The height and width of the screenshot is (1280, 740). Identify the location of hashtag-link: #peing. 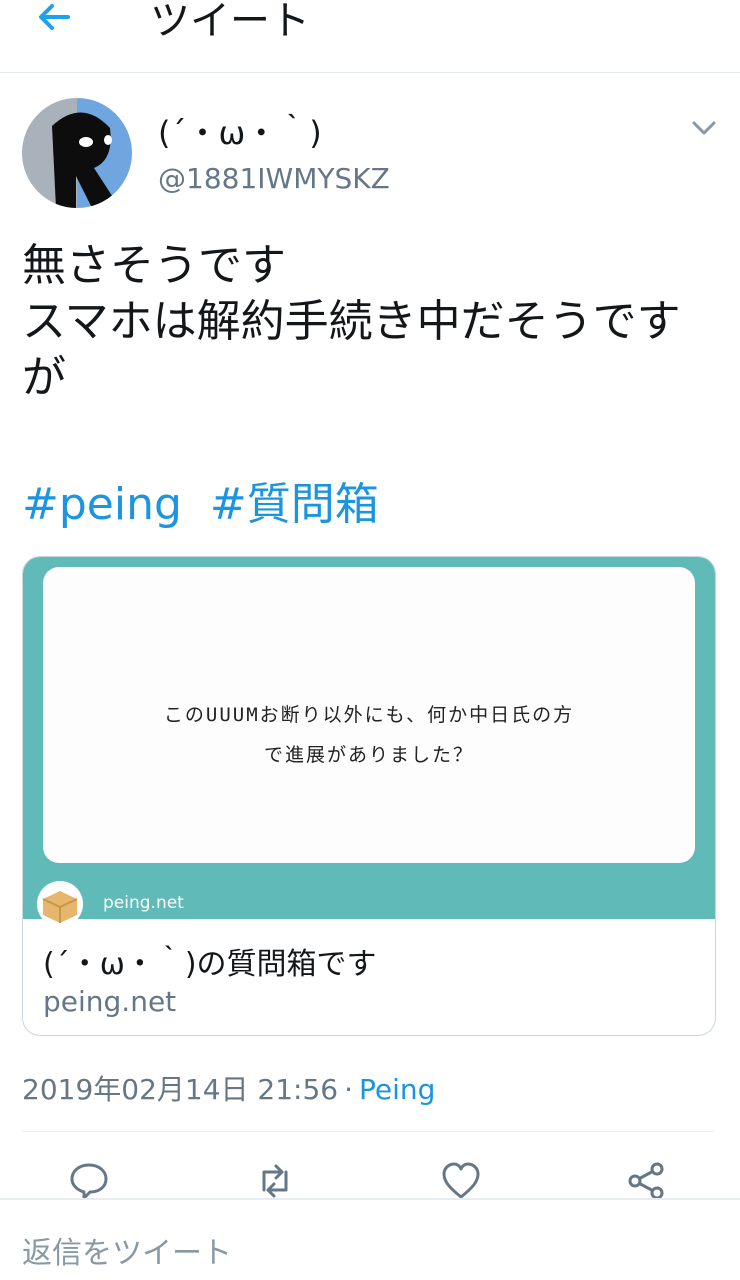
(102, 504).